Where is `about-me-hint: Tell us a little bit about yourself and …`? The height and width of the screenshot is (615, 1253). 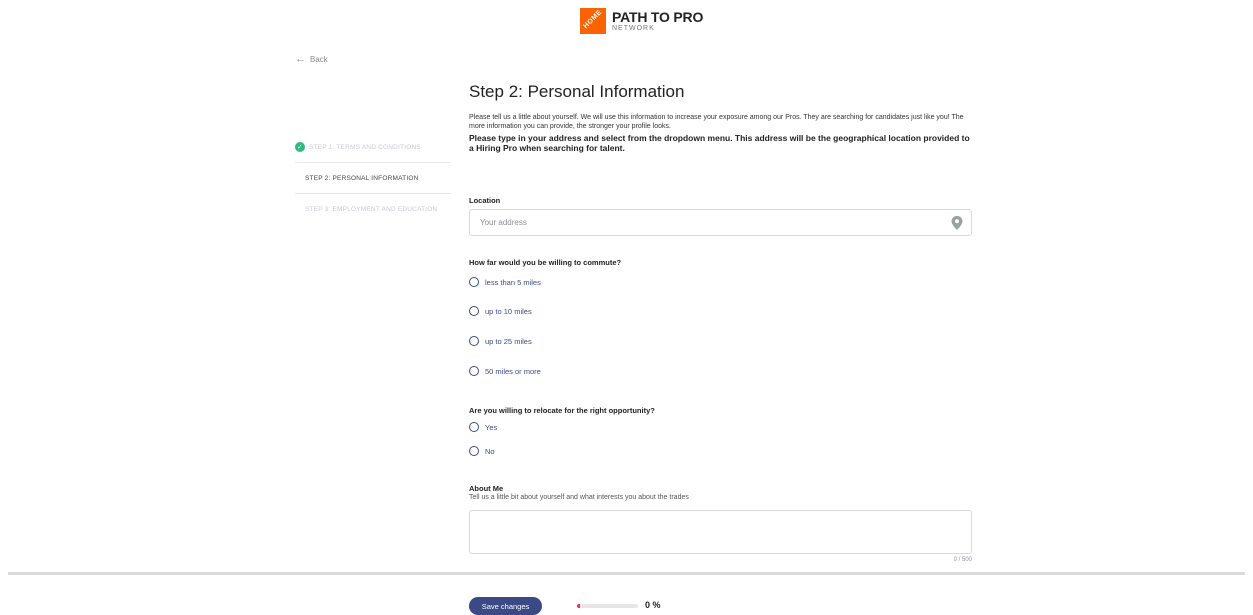
about-me-hint: Tell us a little bit about yourself and … is located at coordinates (579, 497).